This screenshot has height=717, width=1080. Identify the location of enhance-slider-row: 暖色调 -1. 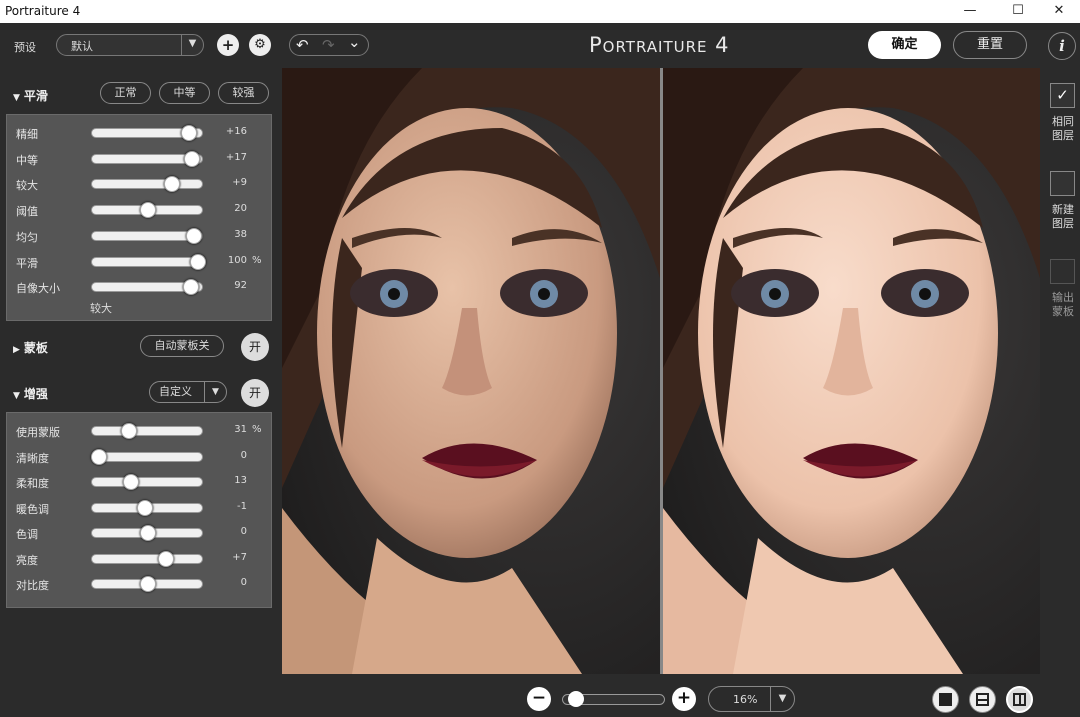
(140, 508).